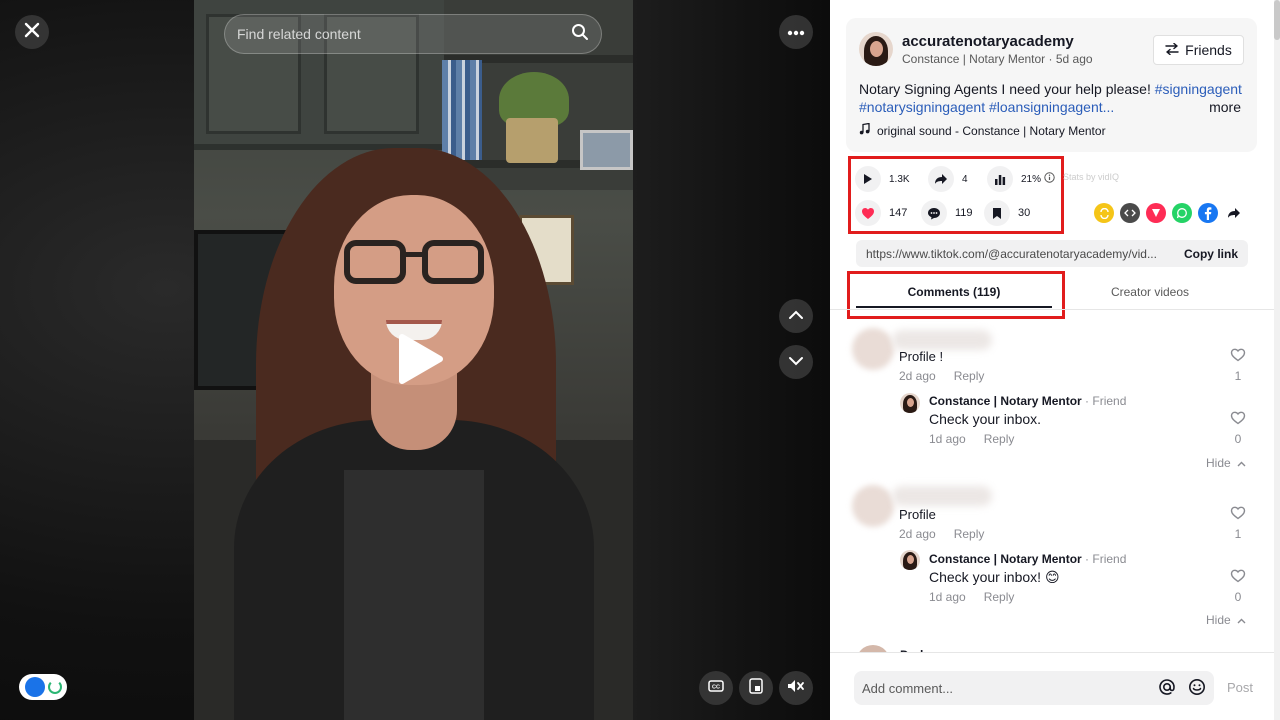  I want to click on comment-text: Profile !, so click(921, 356).